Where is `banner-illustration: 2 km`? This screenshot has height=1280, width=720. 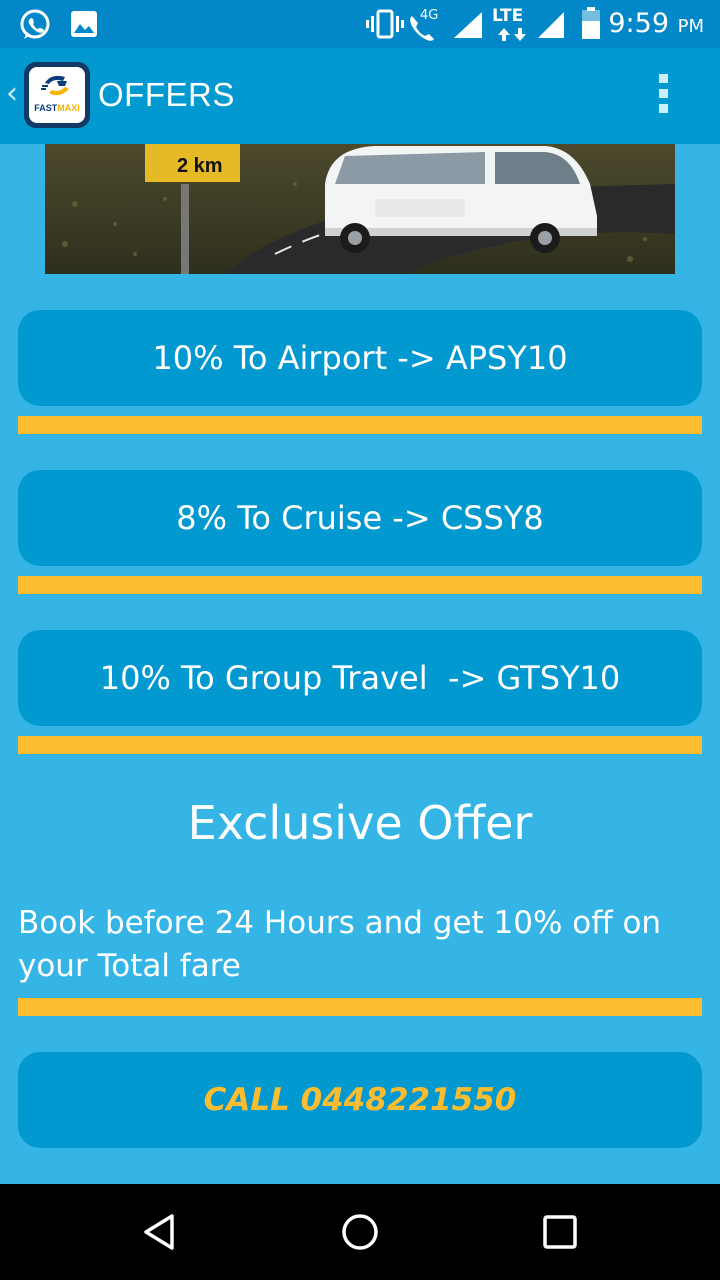 banner-illustration: 2 km is located at coordinates (360, 209).